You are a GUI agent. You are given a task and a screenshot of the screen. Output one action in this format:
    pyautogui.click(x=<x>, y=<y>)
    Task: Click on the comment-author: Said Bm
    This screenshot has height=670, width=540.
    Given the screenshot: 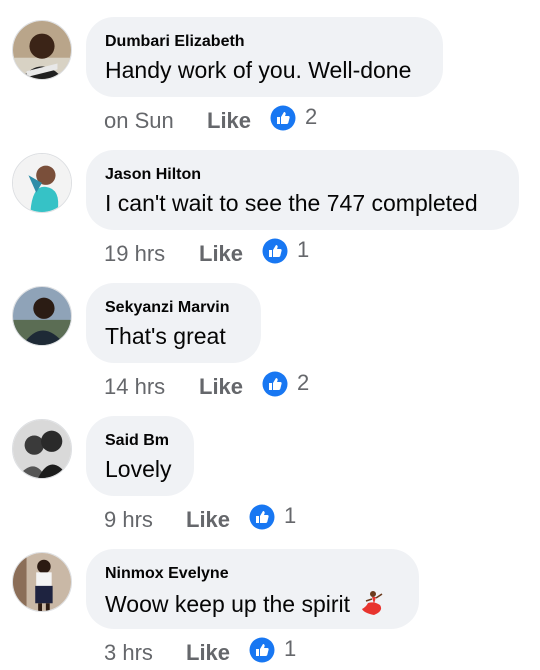 What is the action you would take?
    pyautogui.click(x=137, y=441)
    